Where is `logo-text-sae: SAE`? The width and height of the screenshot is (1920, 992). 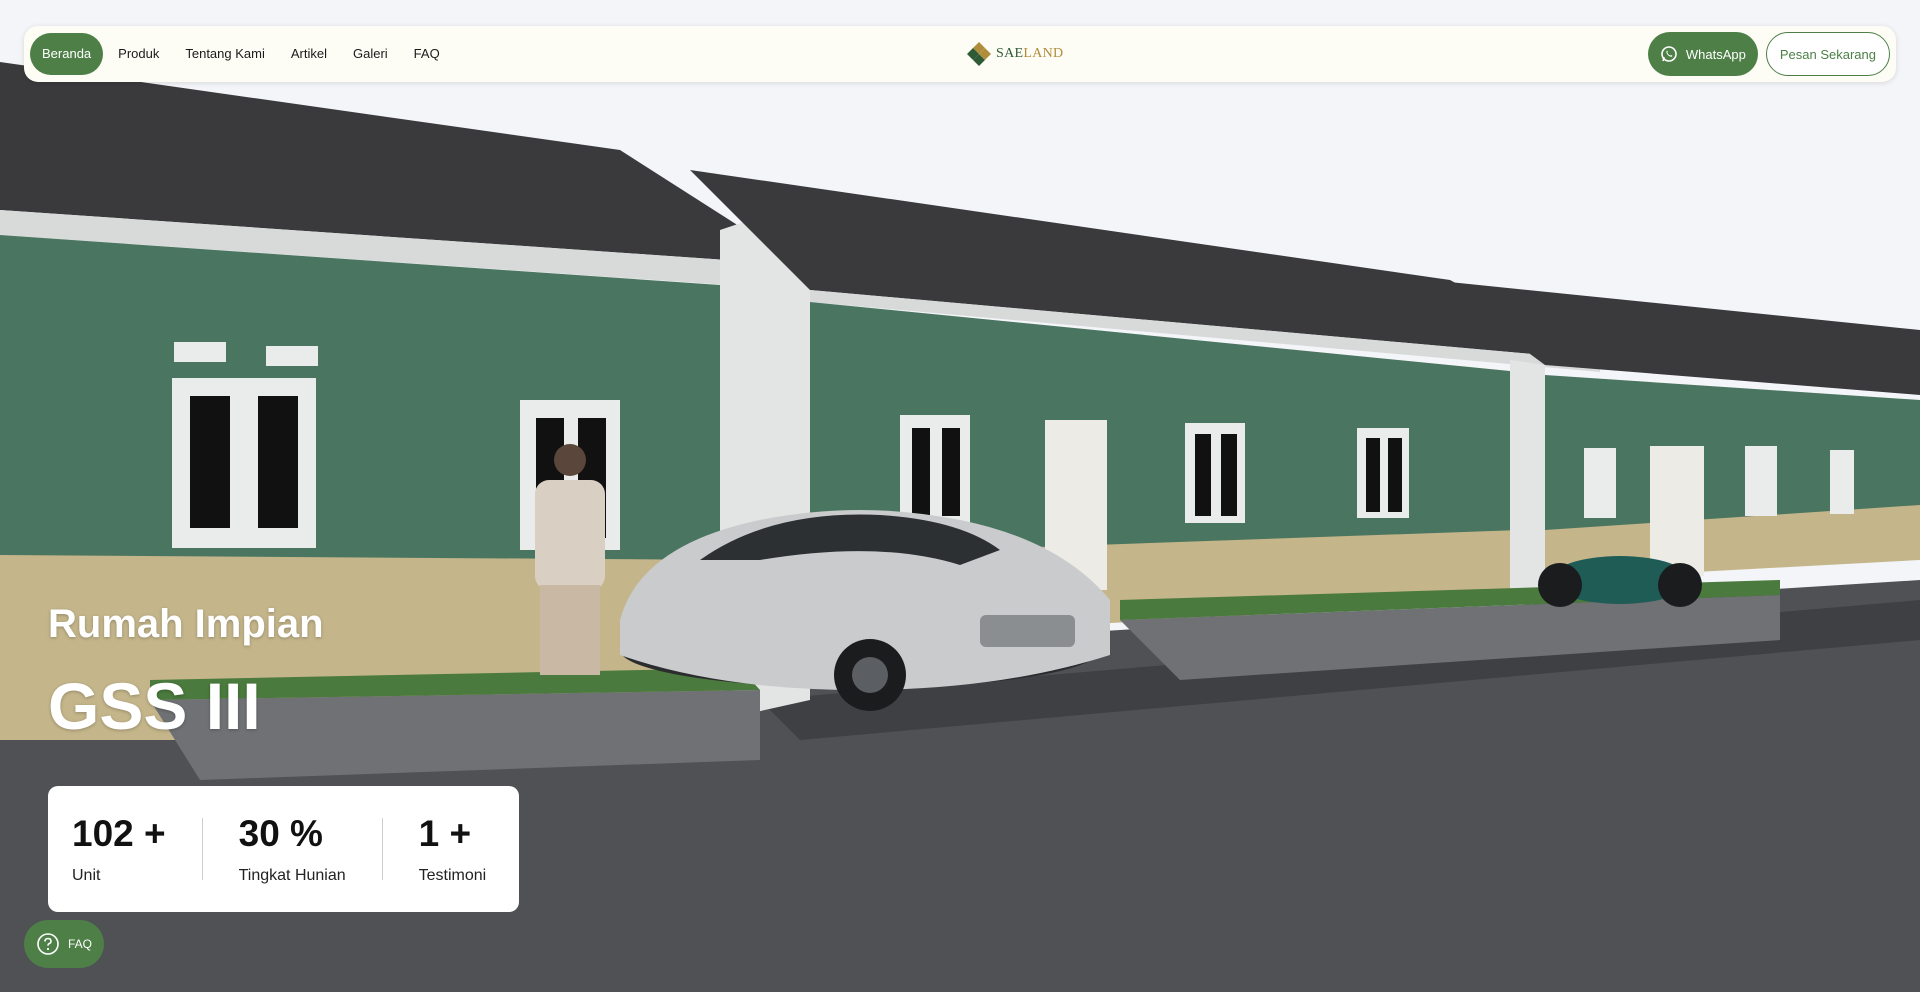 logo-text-sae: SAE is located at coordinates (1010, 53).